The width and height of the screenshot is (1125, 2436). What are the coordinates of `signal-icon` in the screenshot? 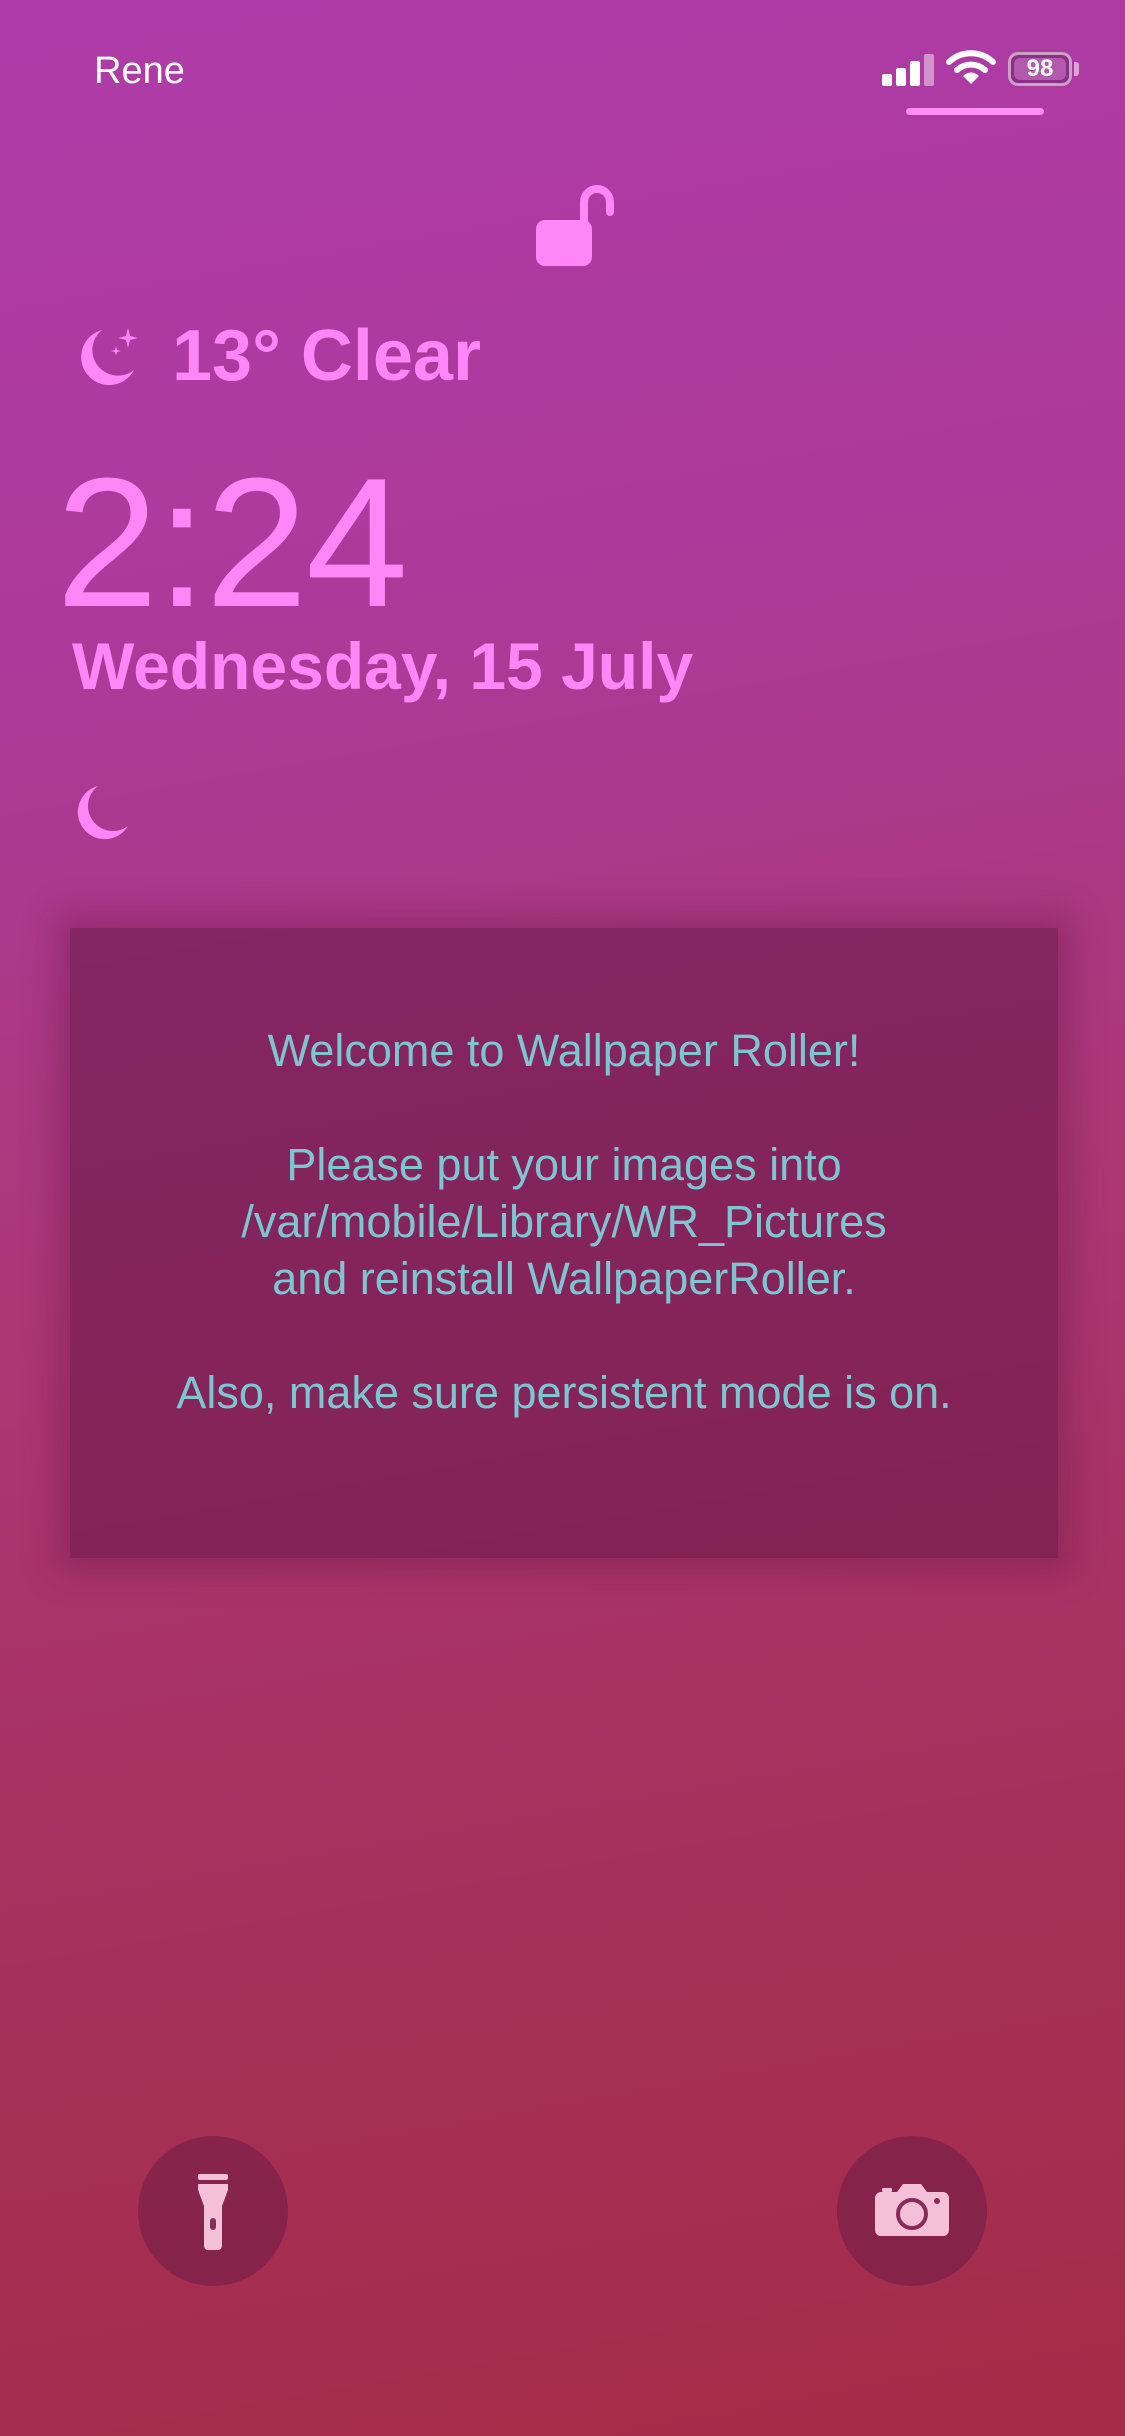 It's located at (909, 69).